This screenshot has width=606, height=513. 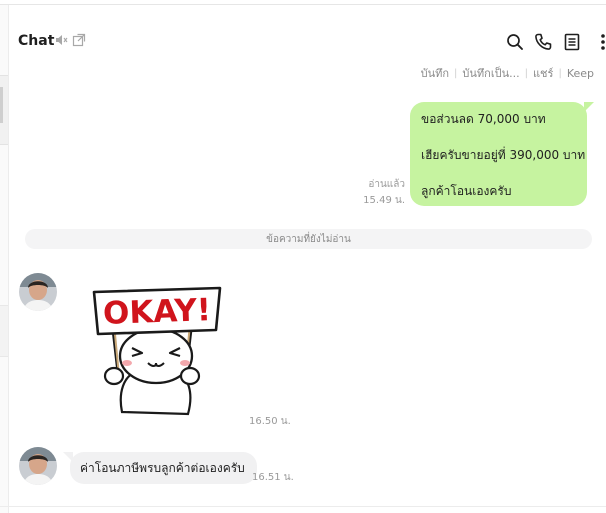 I want to click on read-status: อ่านแล้ว, so click(x=386, y=184).